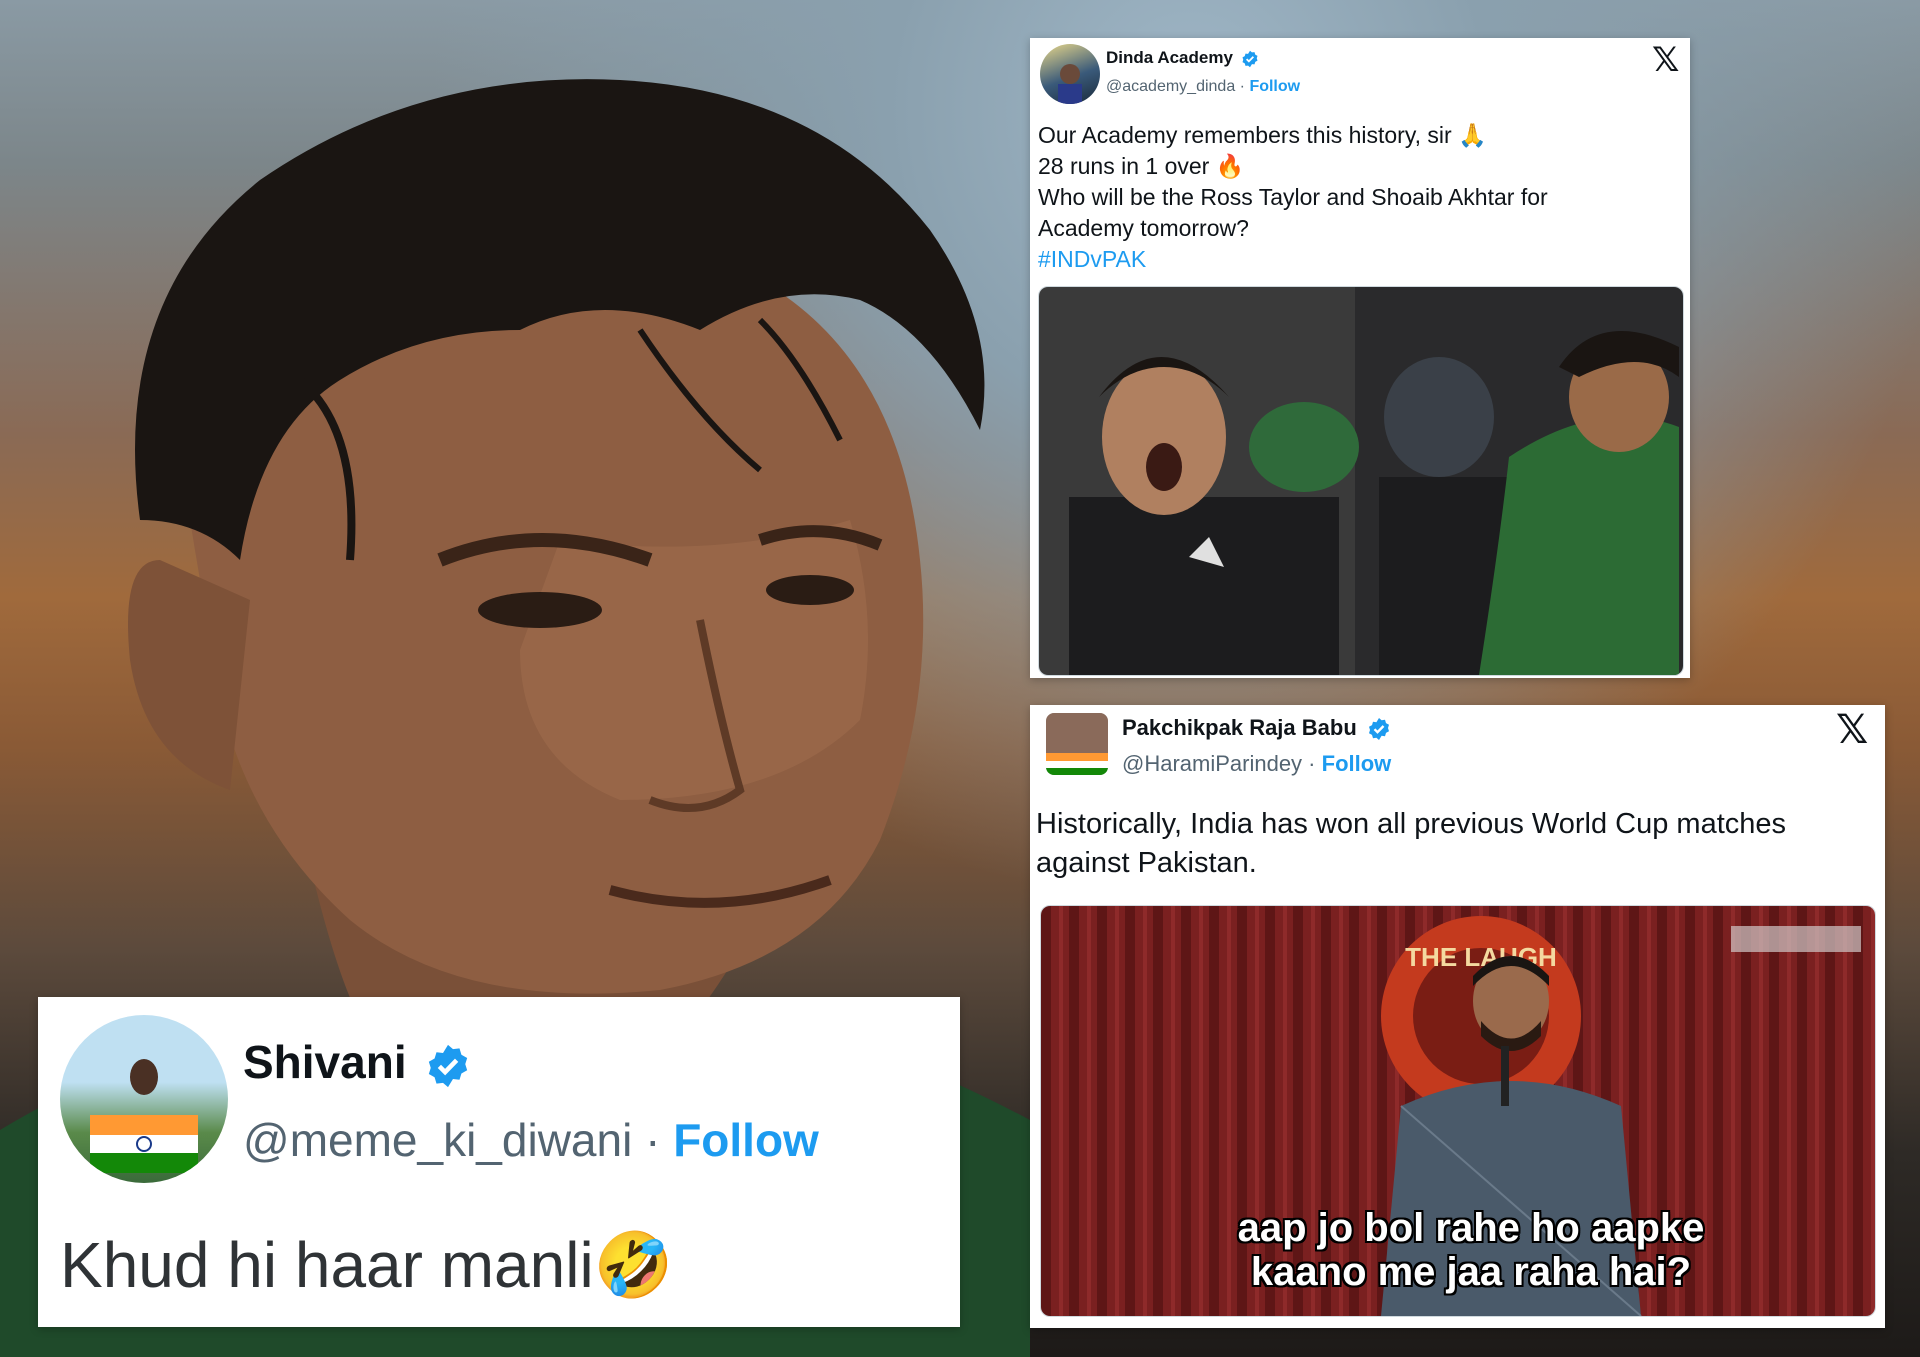 Image resolution: width=1920 pixels, height=1357 pixels. I want to click on handle: @meme_ki_diwani, so click(437, 1140).